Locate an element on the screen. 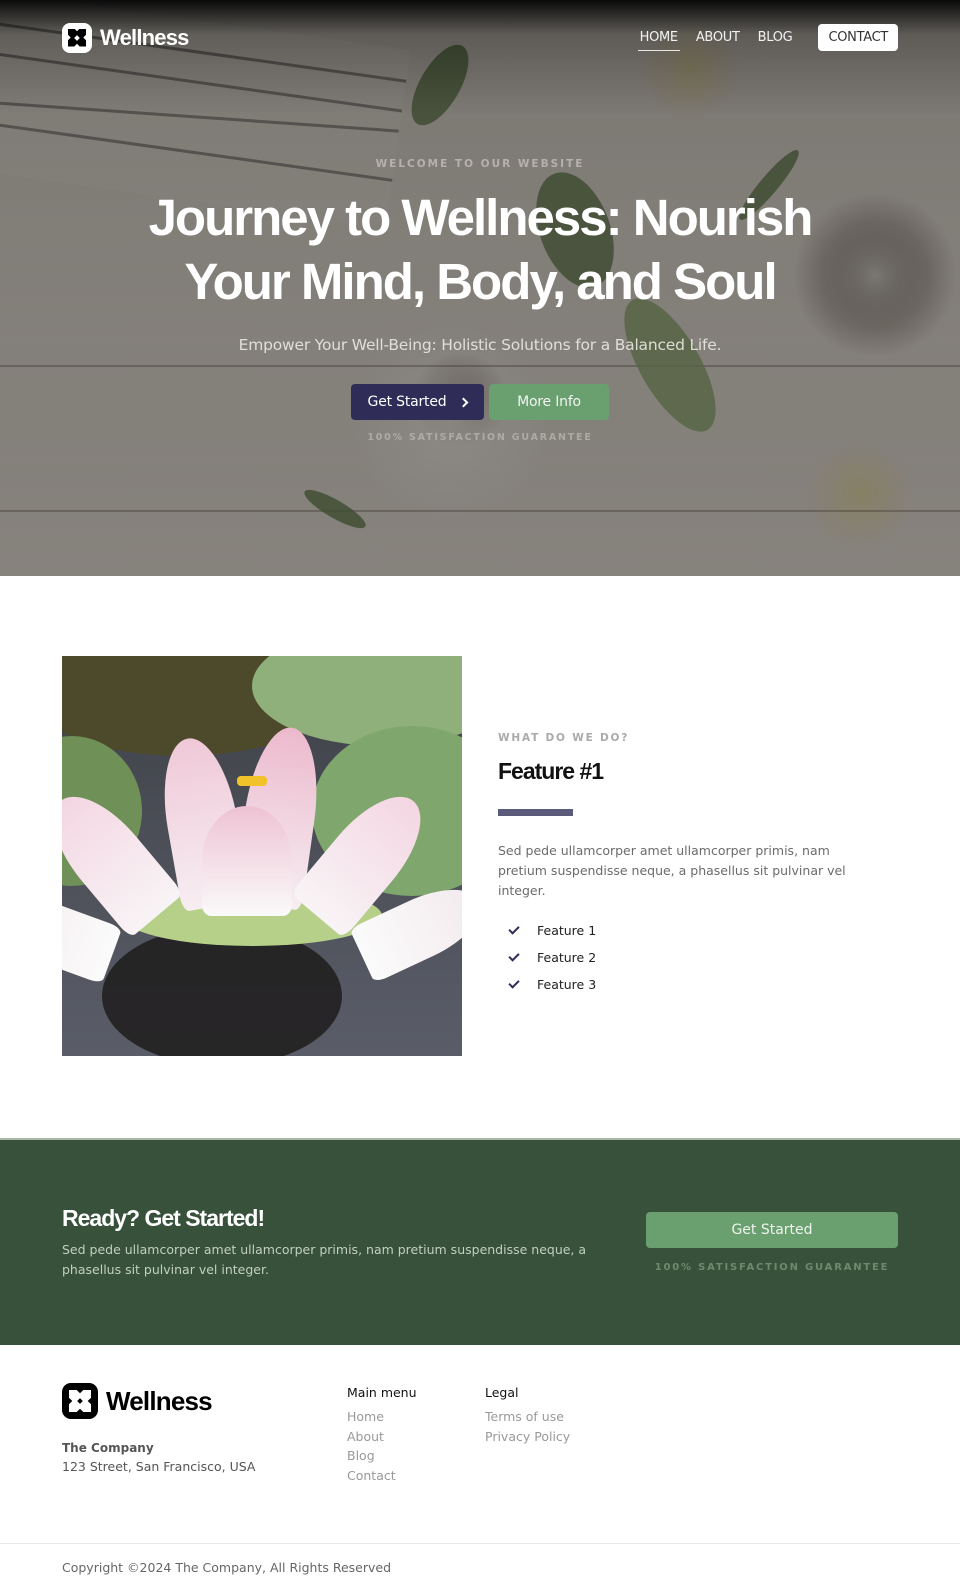  brand-logo: Wellness is located at coordinates (125, 37).